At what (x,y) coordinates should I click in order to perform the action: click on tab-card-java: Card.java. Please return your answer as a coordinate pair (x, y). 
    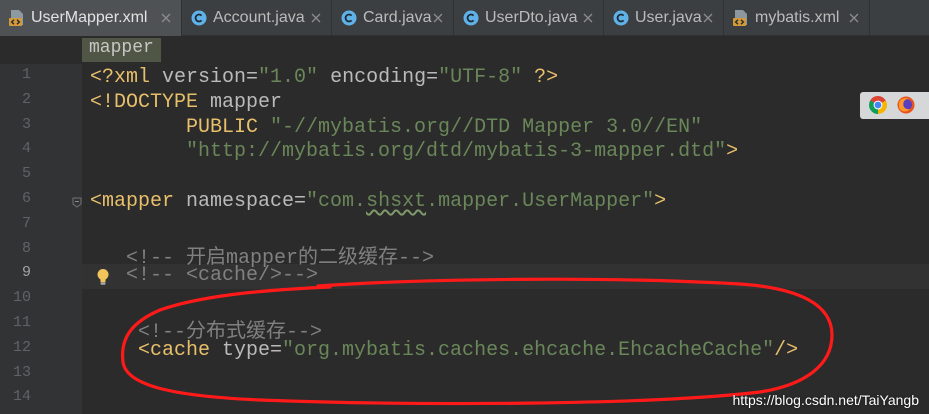
    Looking at the image, I should click on (393, 18).